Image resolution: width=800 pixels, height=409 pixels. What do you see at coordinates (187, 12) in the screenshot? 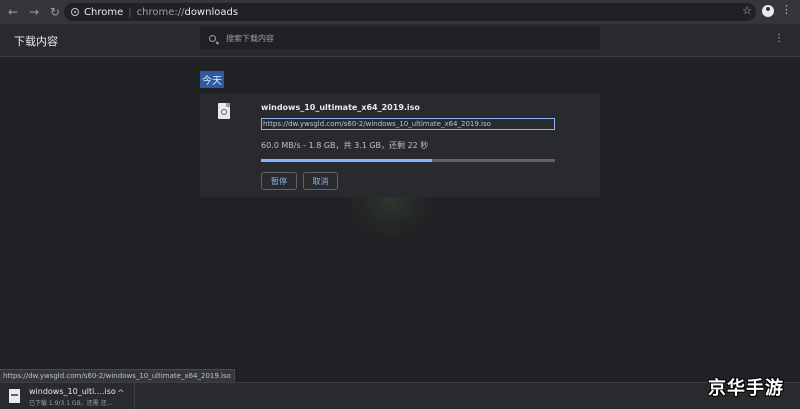
I see `url-text: chrome://downloads` at bounding box center [187, 12].